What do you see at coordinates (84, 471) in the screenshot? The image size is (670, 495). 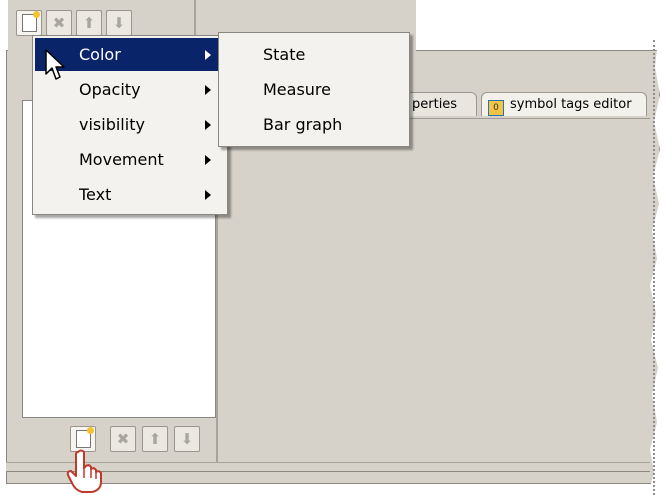 I see `hand-cursor-icon` at bounding box center [84, 471].